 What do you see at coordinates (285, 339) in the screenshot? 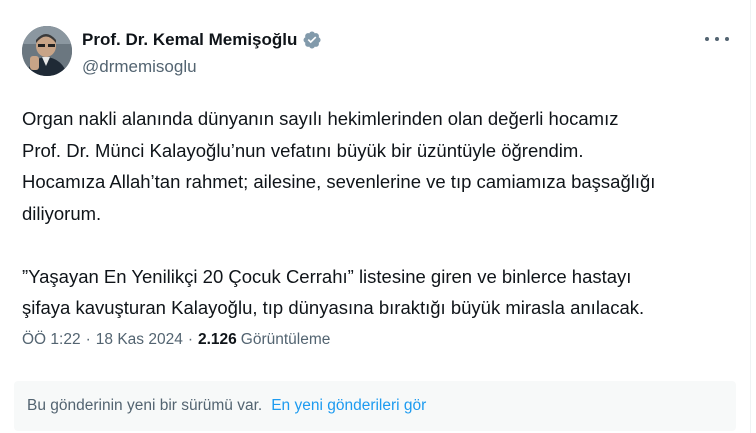
I see `views-label: Görüntüleme` at bounding box center [285, 339].